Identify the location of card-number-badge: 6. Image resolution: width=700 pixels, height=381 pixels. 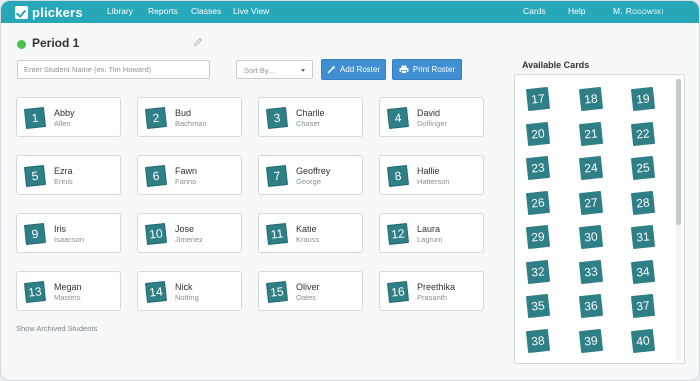
(156, 176).